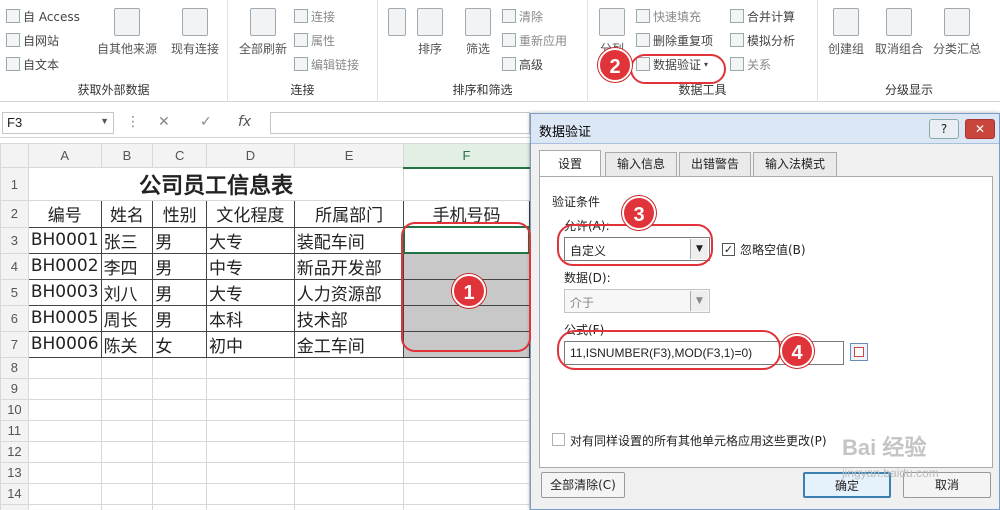 The width and height of the screenshot is (1000, 510). Describe the element at coordinates (750, 64) in the screenshot. I see `relationships-button: 关系` at that location.